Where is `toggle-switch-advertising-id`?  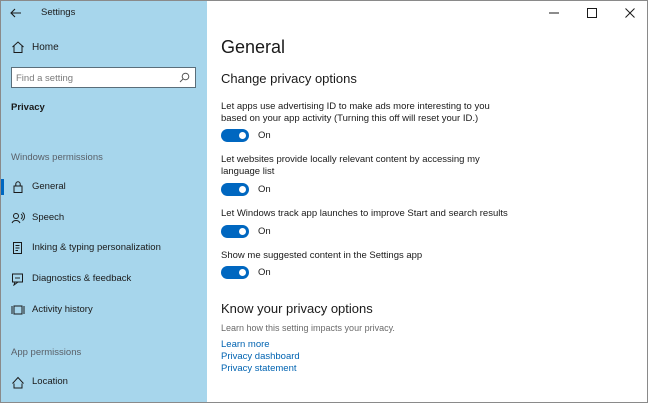
toggle-switch-advertising-id is located at coordinates (235, 135).